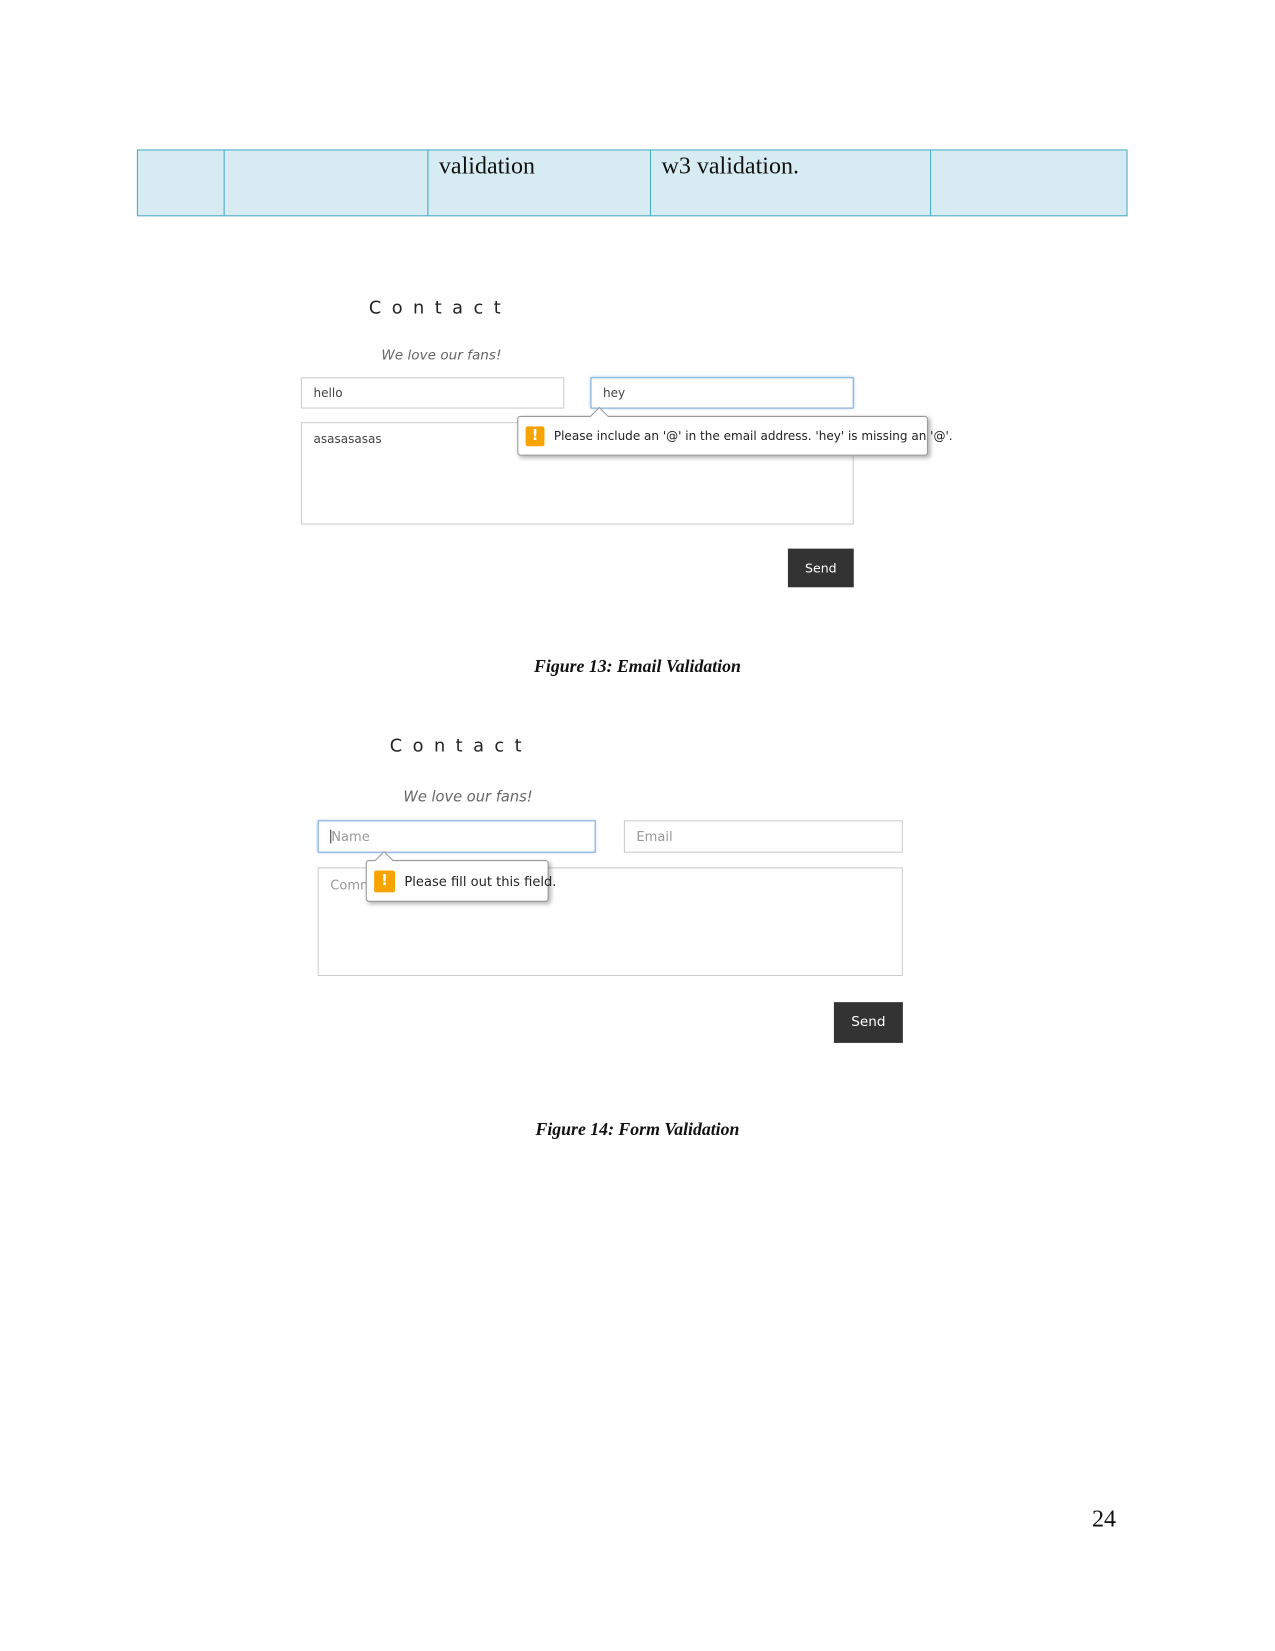 Image resolution: width=1275 pixels, height=1651 pixels. What do you see at coordinates (432, 393) in the screenshot?
I see `name-input: hello` at bounding box center [432, 393].